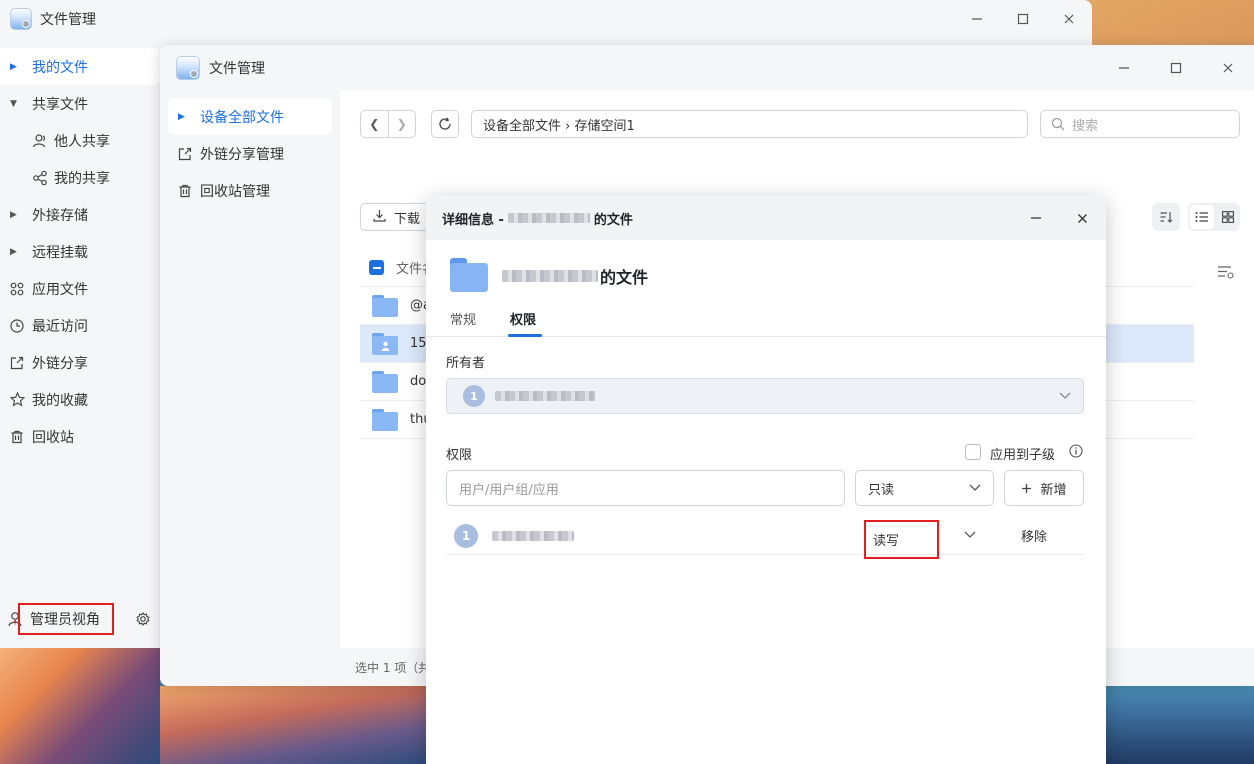  Describe the element at coordinates (473, 220) in the screenshot. I see `dialog-title-prefix: 详细信息 -` at that location.